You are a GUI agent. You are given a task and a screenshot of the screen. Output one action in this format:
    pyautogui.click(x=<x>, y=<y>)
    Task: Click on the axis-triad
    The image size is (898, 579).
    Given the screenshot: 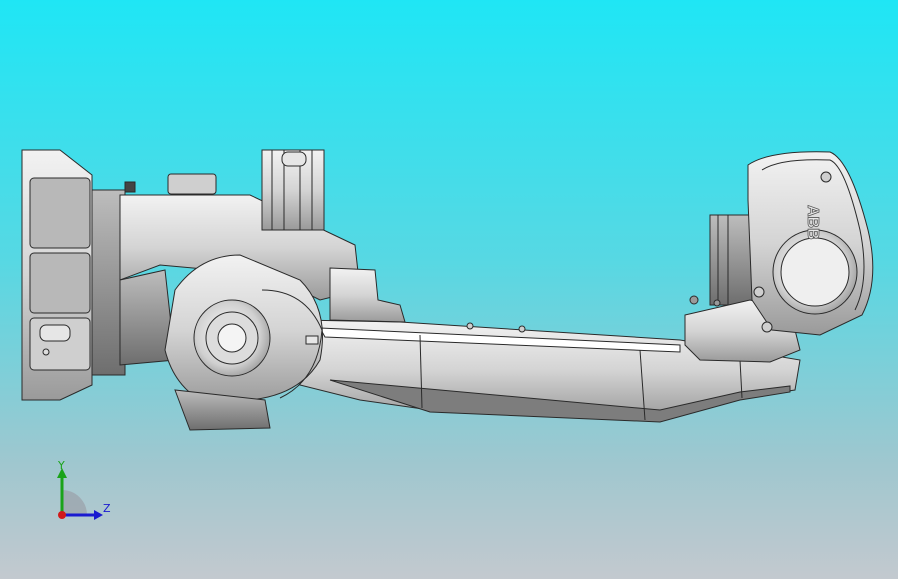 What is the action you would take?
    pyautogui.click(x=80, y=494)
    